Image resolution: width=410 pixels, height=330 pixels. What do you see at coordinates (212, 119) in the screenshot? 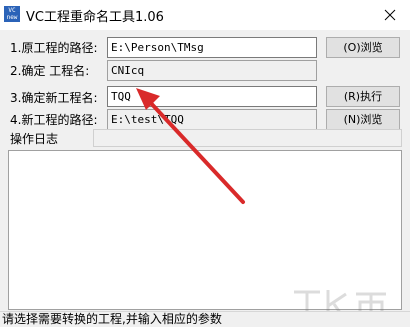
I see `new-path-field: E:\test\TQQ` at bounding box center [212, 119].